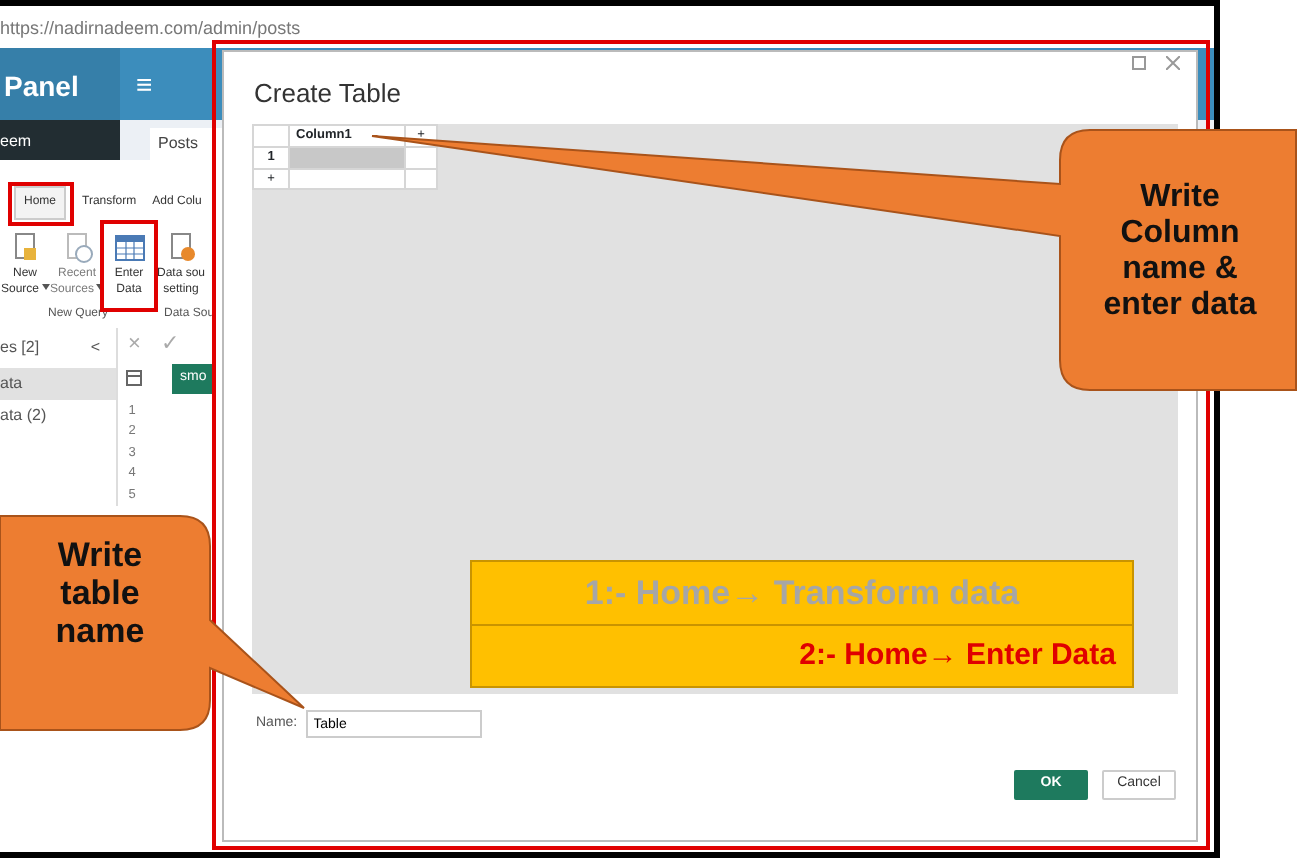  What do you see at coordinates (150, 28) in the screenshot?
I see `url-text: https://nadirnadeem.com/admin/posts` at bounding box center [150, 28].